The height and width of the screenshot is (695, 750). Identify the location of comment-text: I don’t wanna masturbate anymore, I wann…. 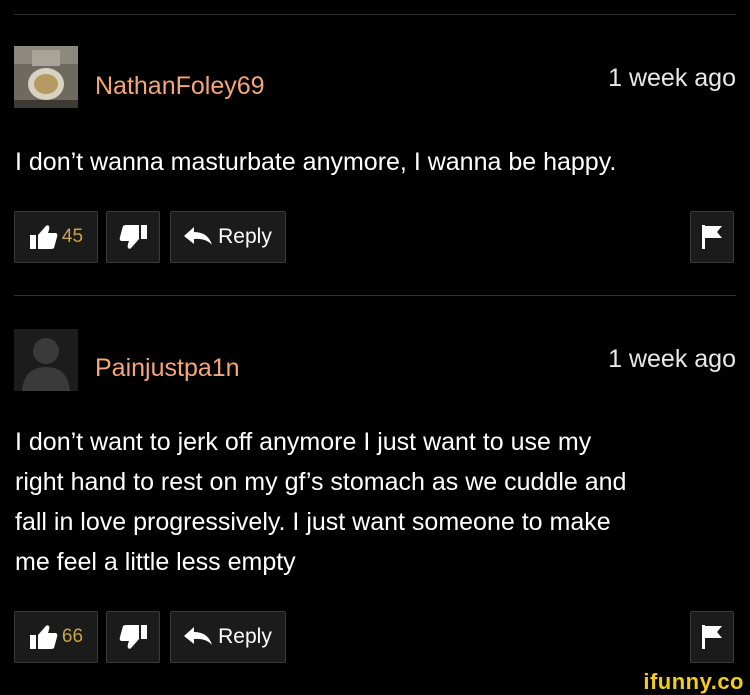
(316, 162).